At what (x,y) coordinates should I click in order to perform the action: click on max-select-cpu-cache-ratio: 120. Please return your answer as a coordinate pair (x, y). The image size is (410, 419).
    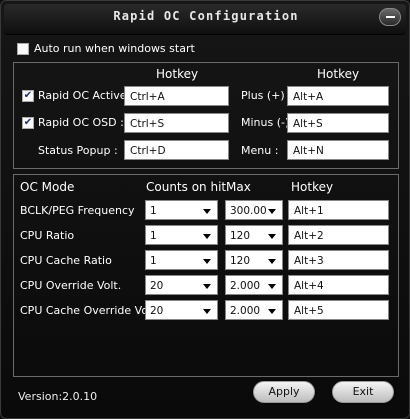
    Looking at the image, I should click on (254, 260).